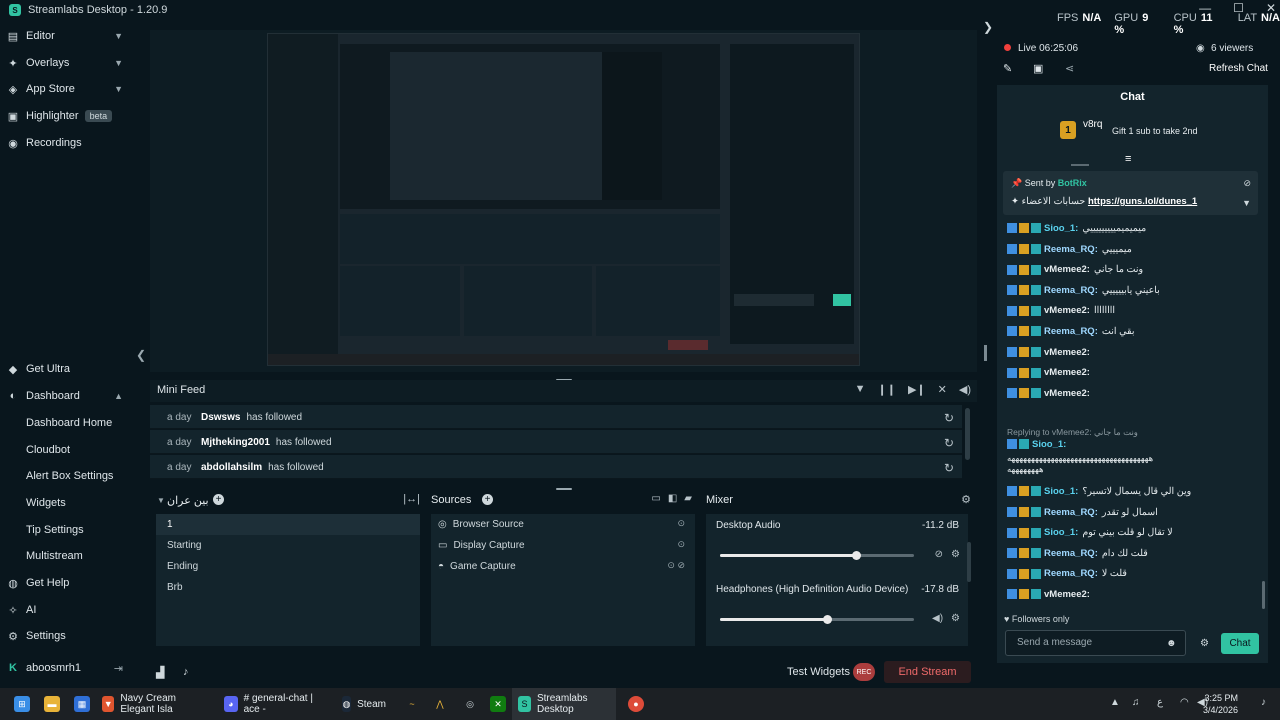  I want to click on resize-handle, so click(985, 353).